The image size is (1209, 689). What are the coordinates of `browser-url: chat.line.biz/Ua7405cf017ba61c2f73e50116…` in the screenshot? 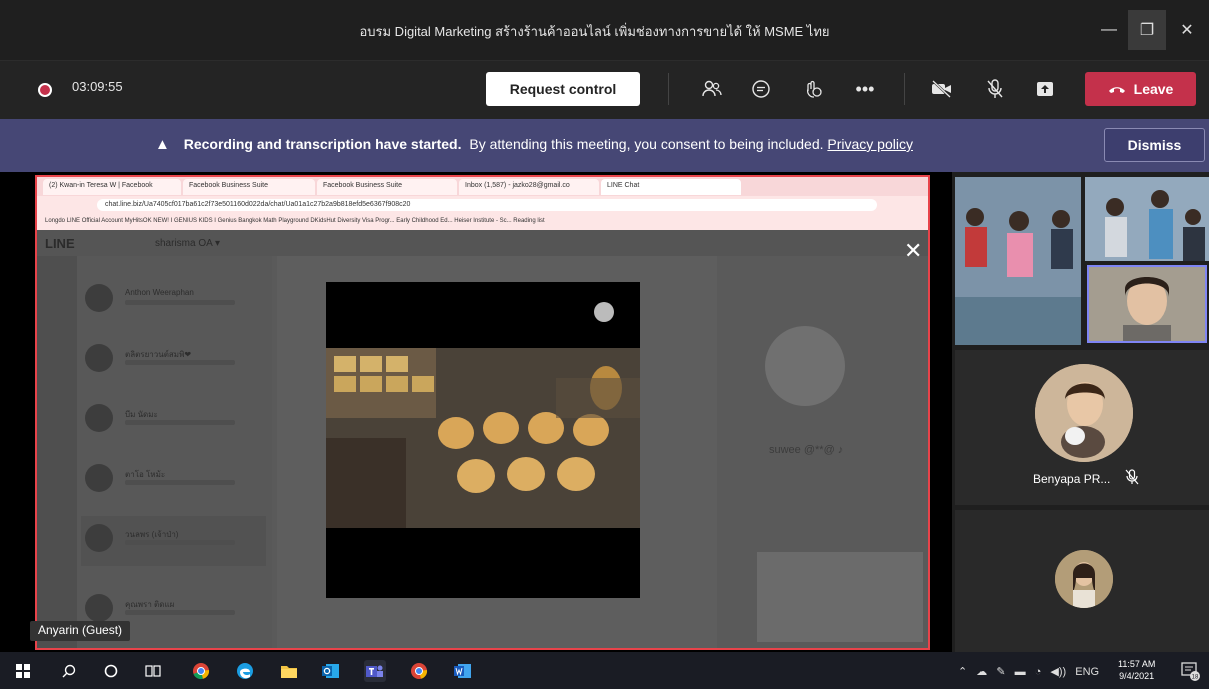 It's located at (487, 205).